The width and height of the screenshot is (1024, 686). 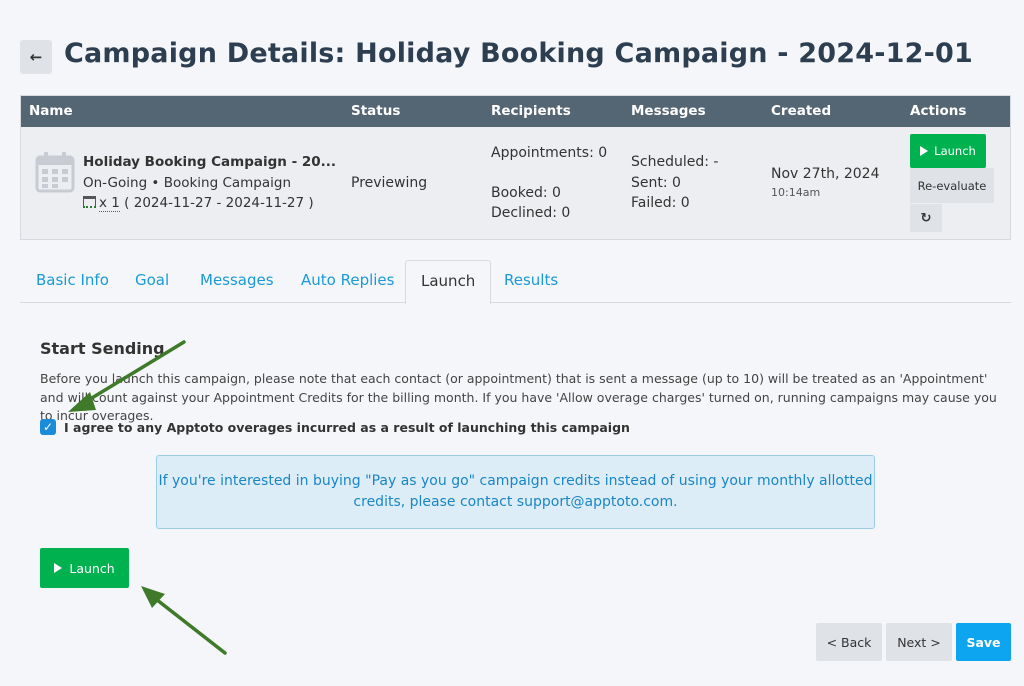 I want to click on column-header-messages: Messages, so click(x=668, y=111).